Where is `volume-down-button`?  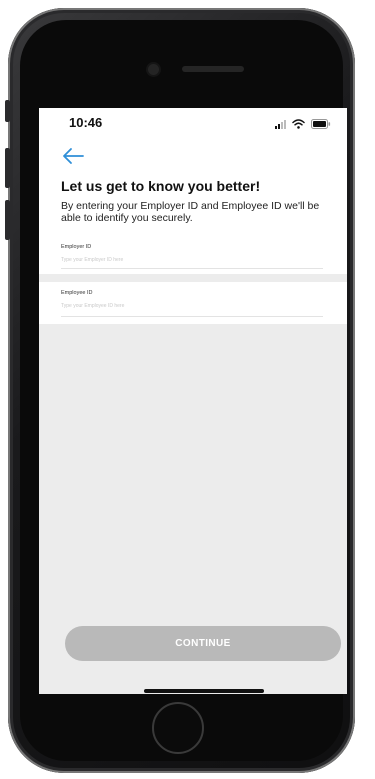 volume-down-button is located at coordinates (7, 220).